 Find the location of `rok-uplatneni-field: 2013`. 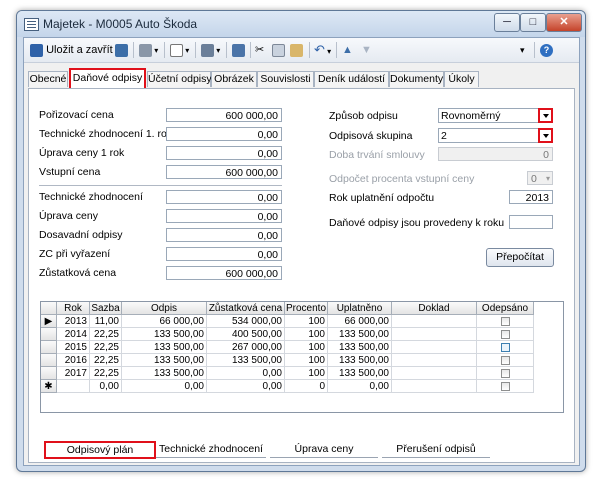

rok-uplatneni-field: 2013 is located at coordinates (531, 197).